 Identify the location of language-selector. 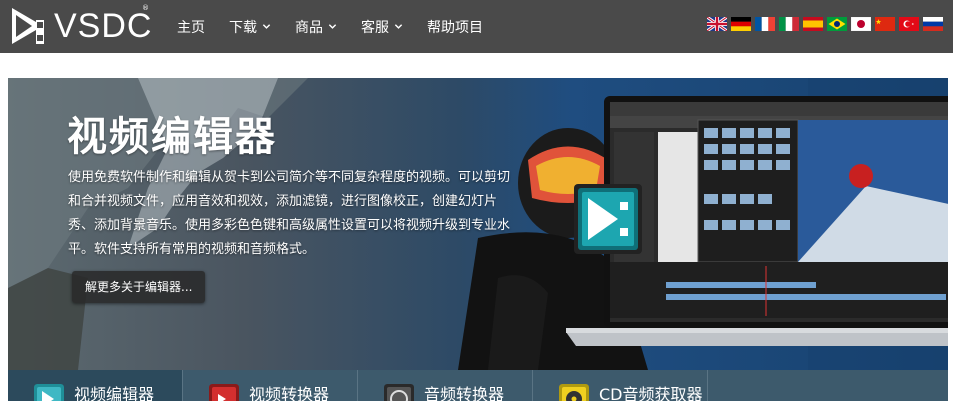
(825, 24).